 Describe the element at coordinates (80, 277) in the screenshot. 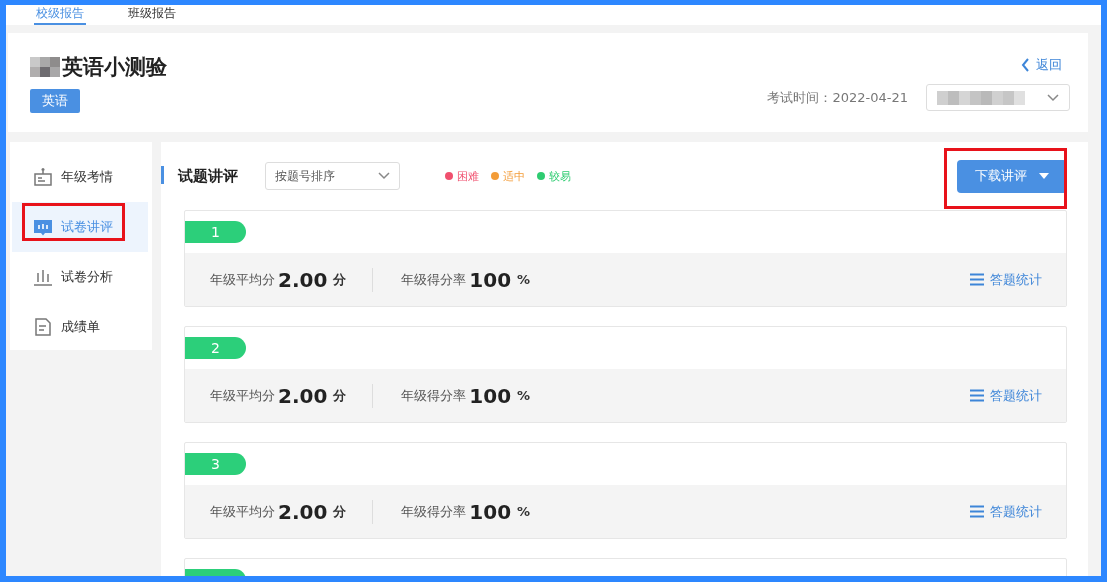

I see `sidebar-item: 试卷分析` at that location.